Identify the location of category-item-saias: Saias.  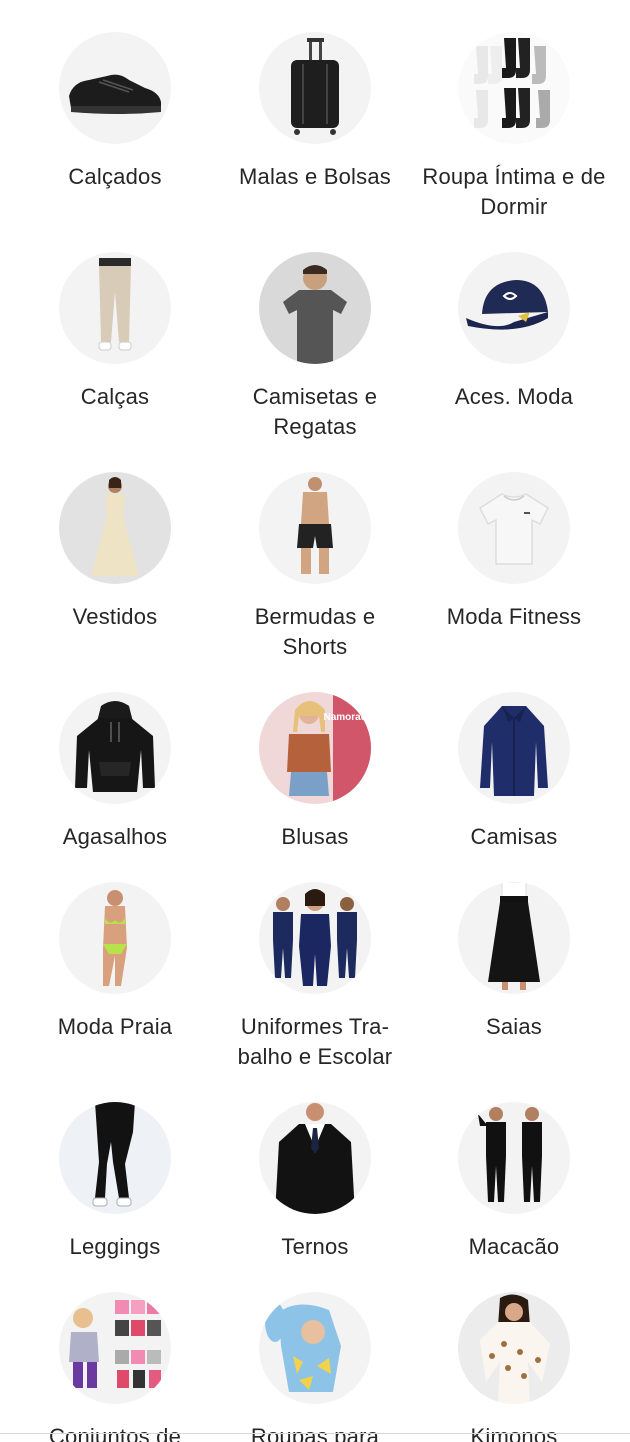
(514, 962).